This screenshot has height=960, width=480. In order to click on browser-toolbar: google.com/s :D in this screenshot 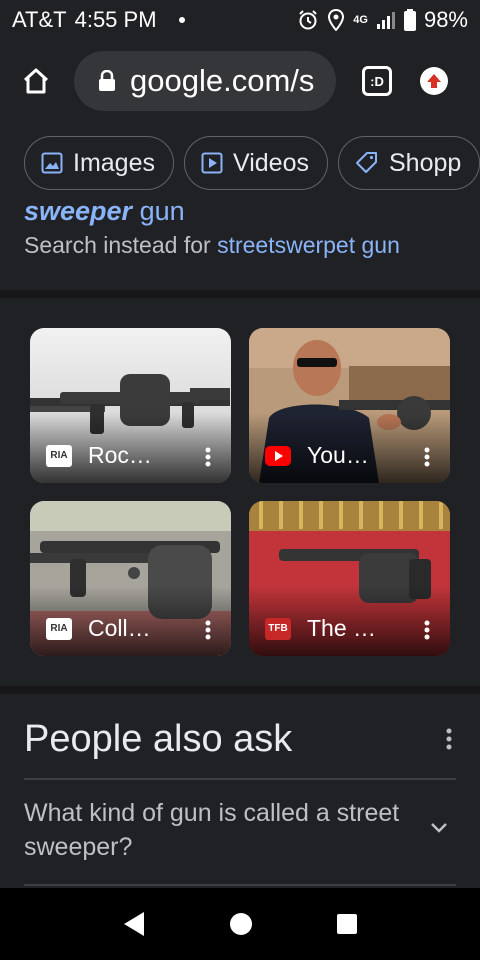, I will do `click(240, 81)`.